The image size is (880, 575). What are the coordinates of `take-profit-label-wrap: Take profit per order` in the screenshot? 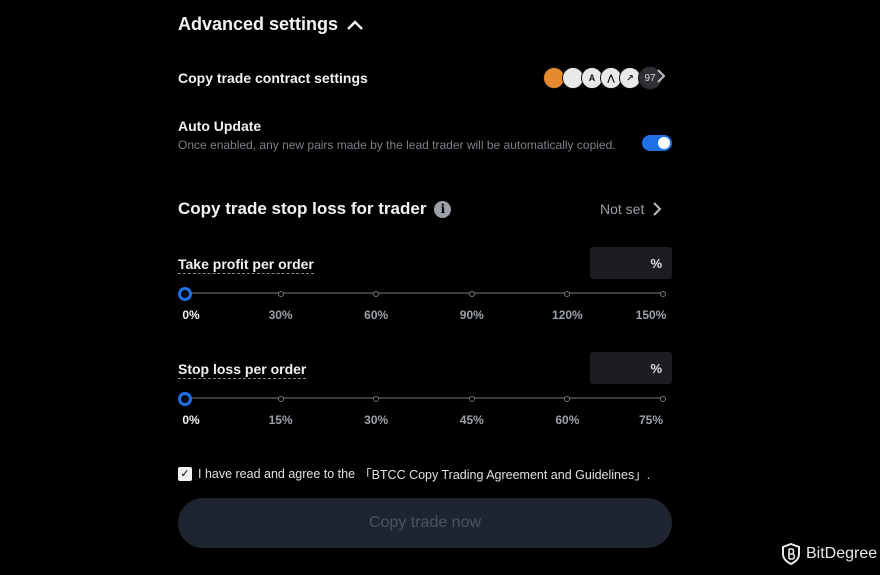 It's located at (246, 265).